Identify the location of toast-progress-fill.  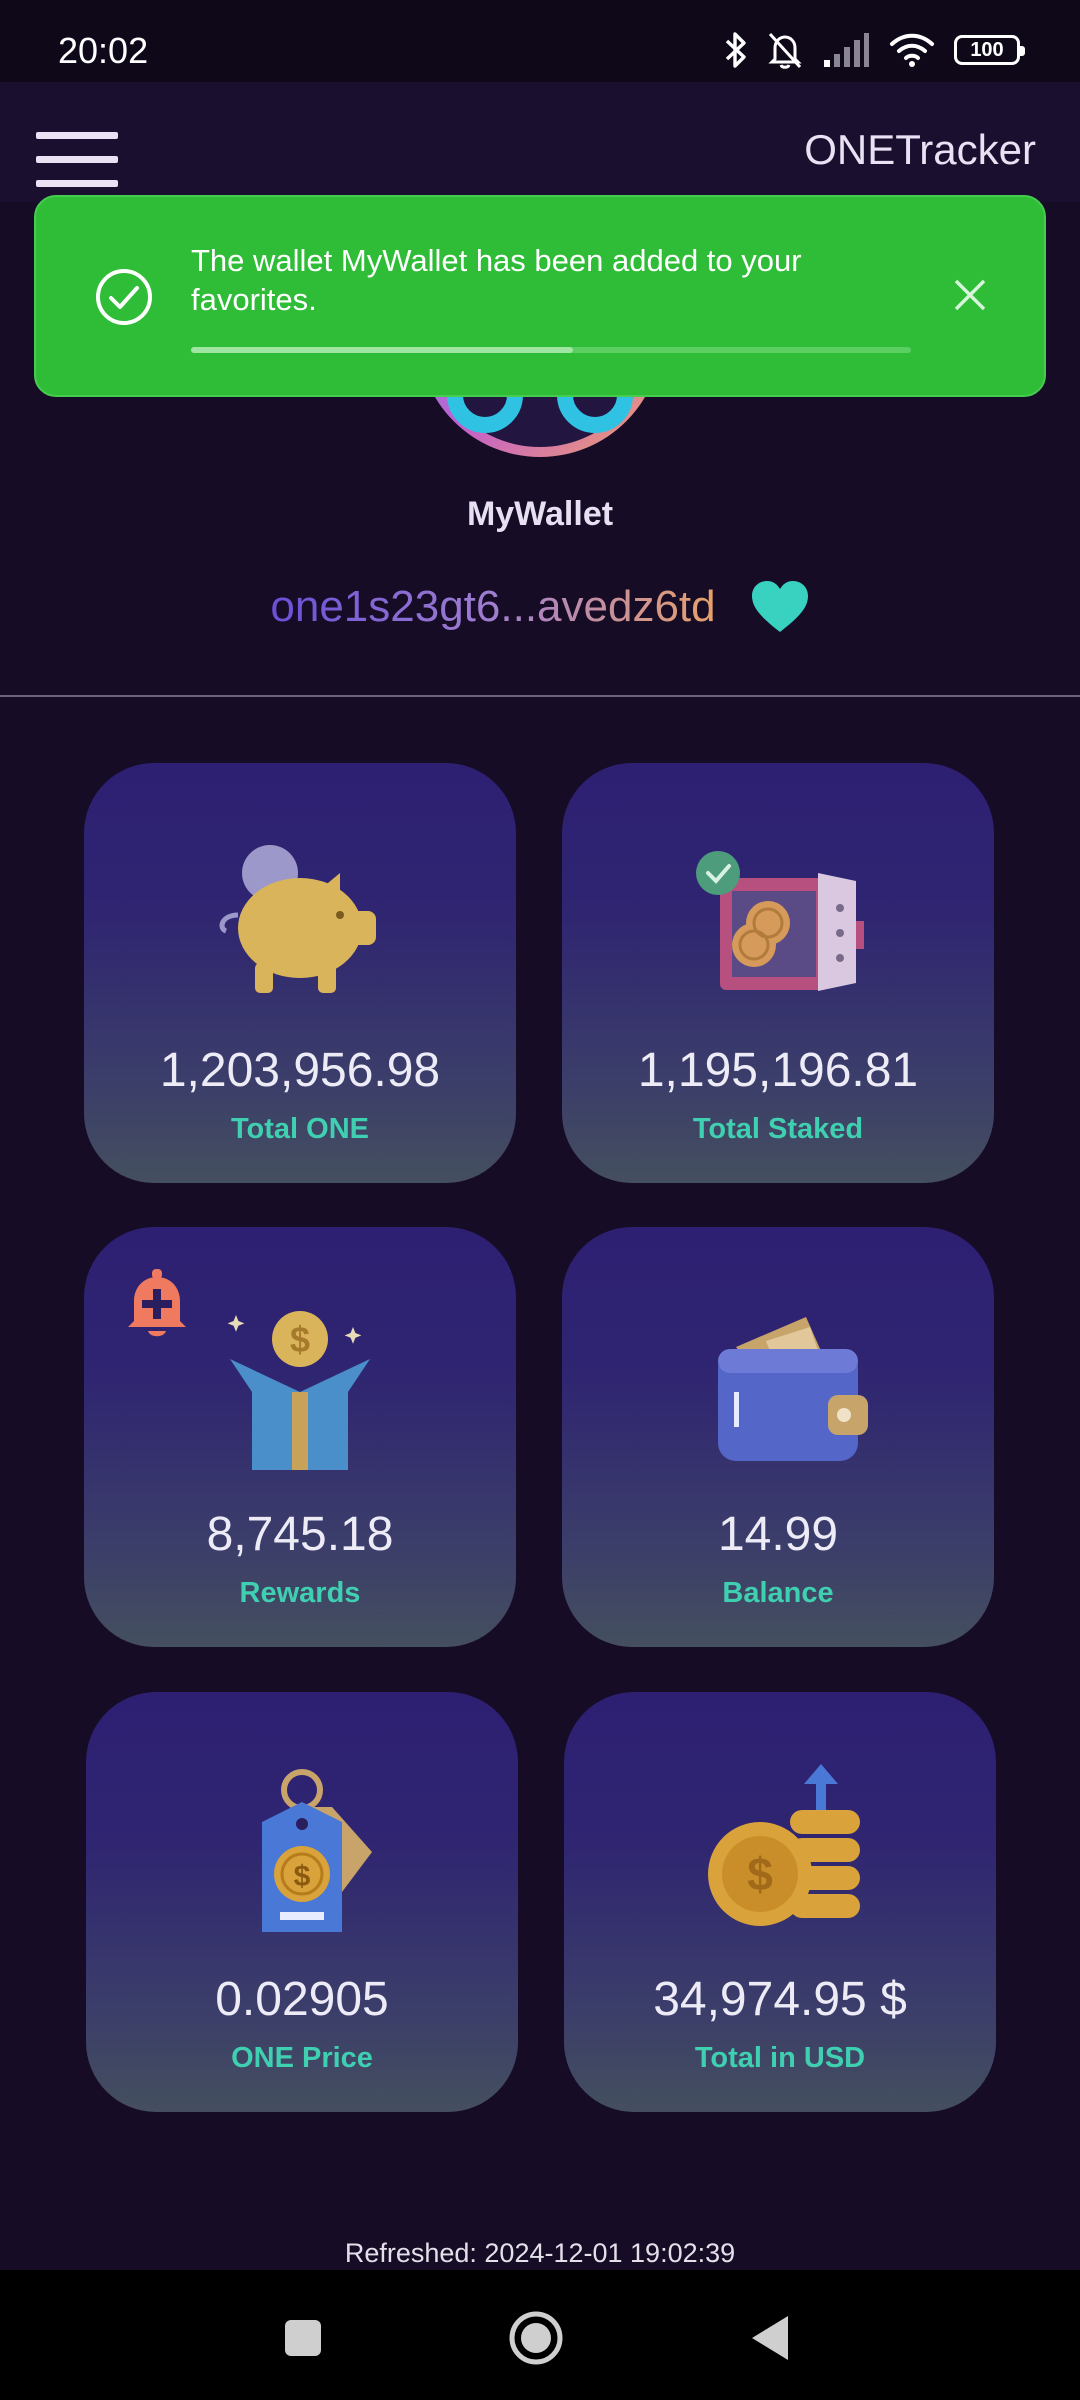
(382, 350).